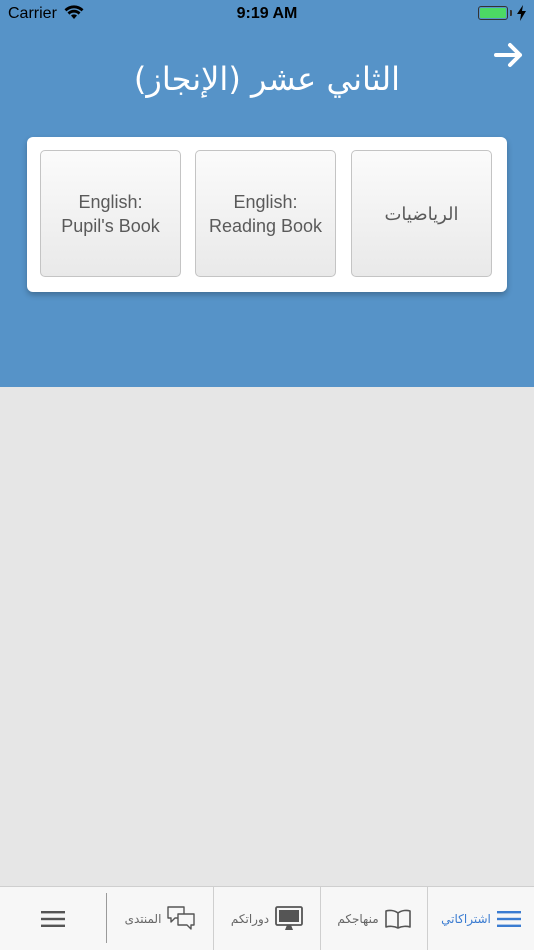  I want to click on subject-label: English: Reading Book, so click(265, 213).